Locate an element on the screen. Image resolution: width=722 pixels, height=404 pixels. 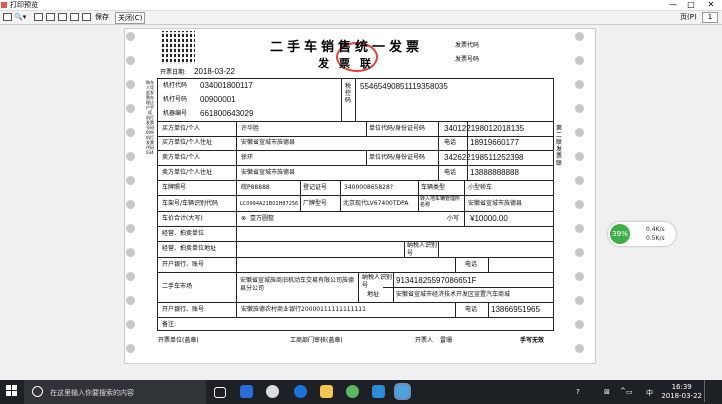
network-monitor: 39% 0.4K/s 0.5K/s is located at coordinates (642, 234).